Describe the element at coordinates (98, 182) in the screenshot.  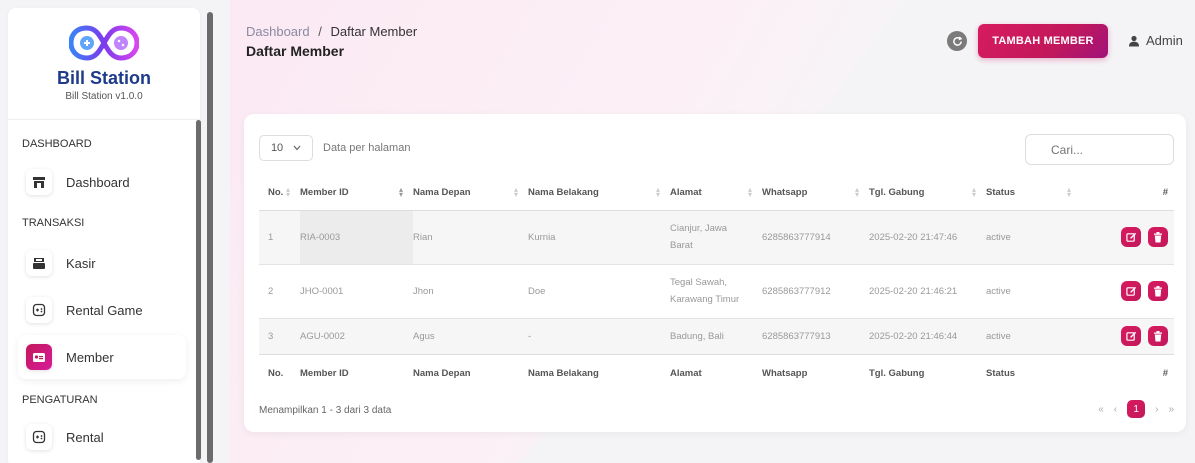
I see `sidebar-item-label: Dashboard` at that location.